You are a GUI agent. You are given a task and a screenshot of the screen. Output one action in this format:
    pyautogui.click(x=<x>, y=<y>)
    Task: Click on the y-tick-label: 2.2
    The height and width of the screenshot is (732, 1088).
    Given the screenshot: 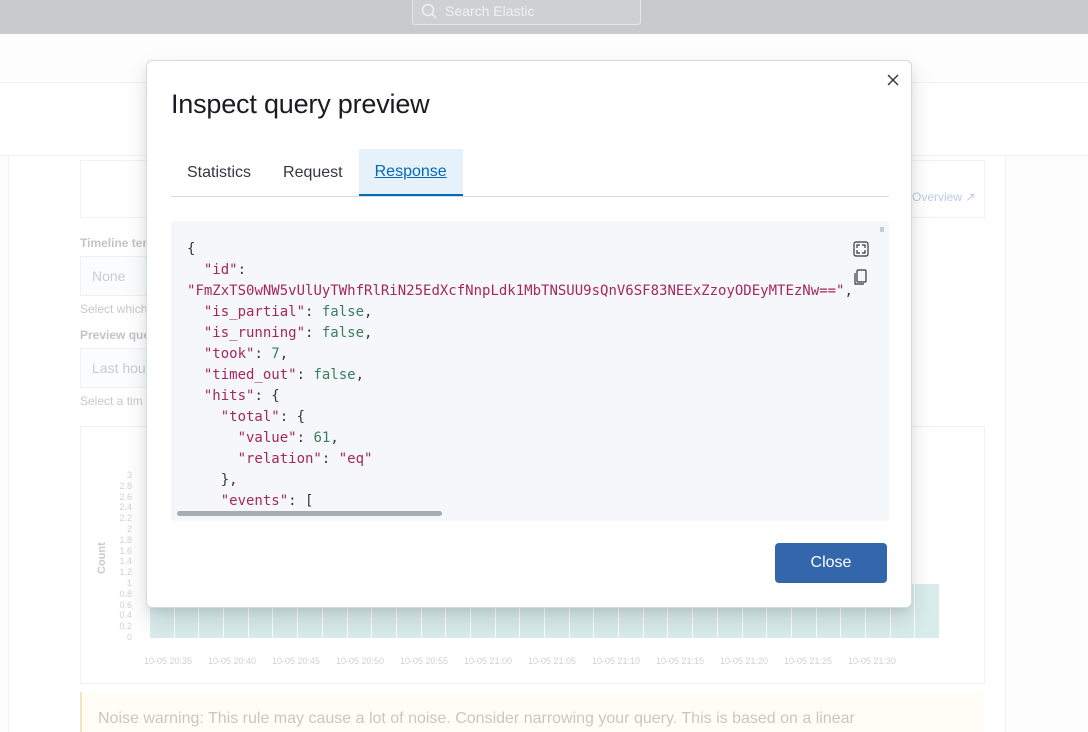 What is the action you would take?
    pyautogui.click(x=125, y=518)
    